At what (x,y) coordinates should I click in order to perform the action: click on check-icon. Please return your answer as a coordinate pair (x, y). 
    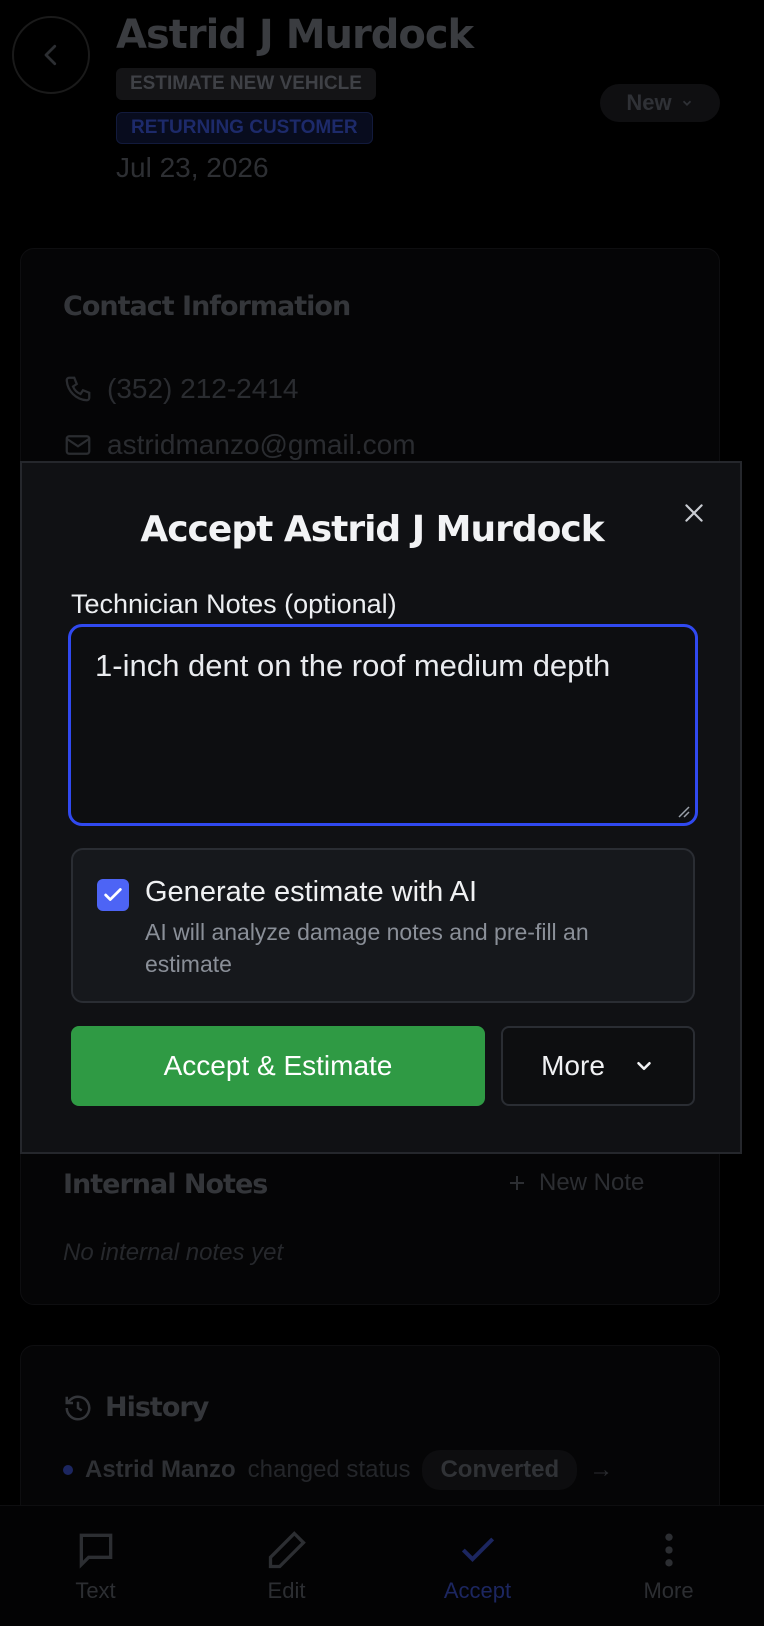
    Looking at the image, I should click on (477, 1550).